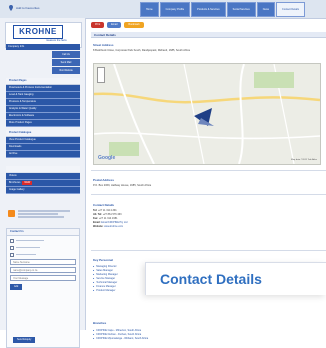 The image size is (326, 348). I want to click on print-button: Print, so click(98, 25).